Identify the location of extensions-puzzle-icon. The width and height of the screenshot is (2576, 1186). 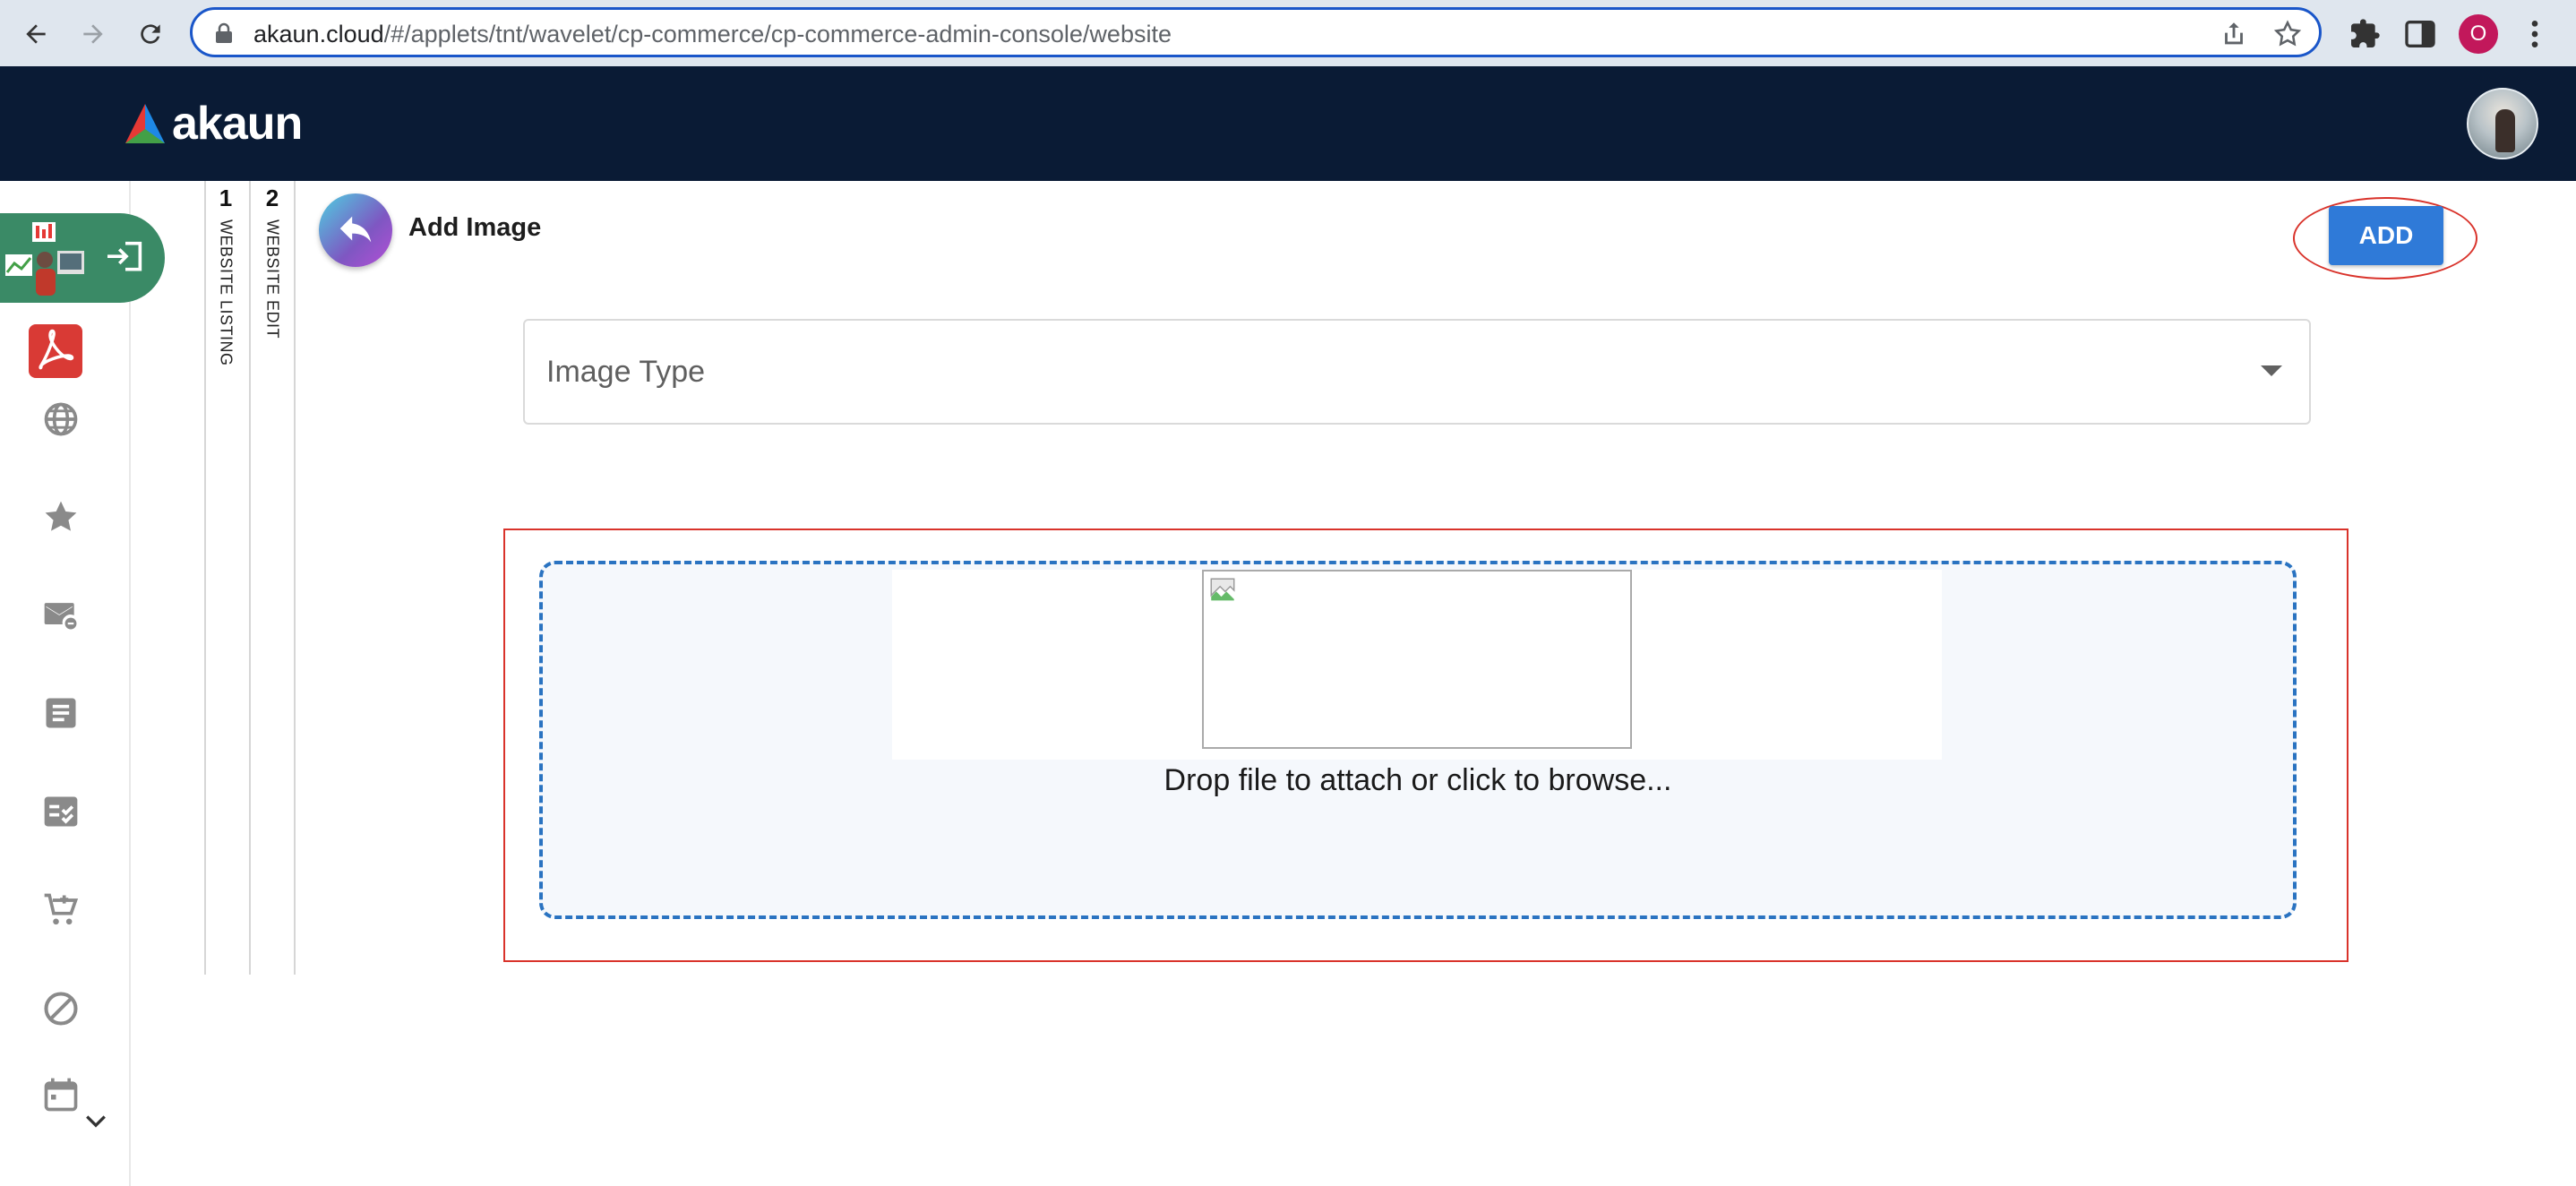
(2365, 34).